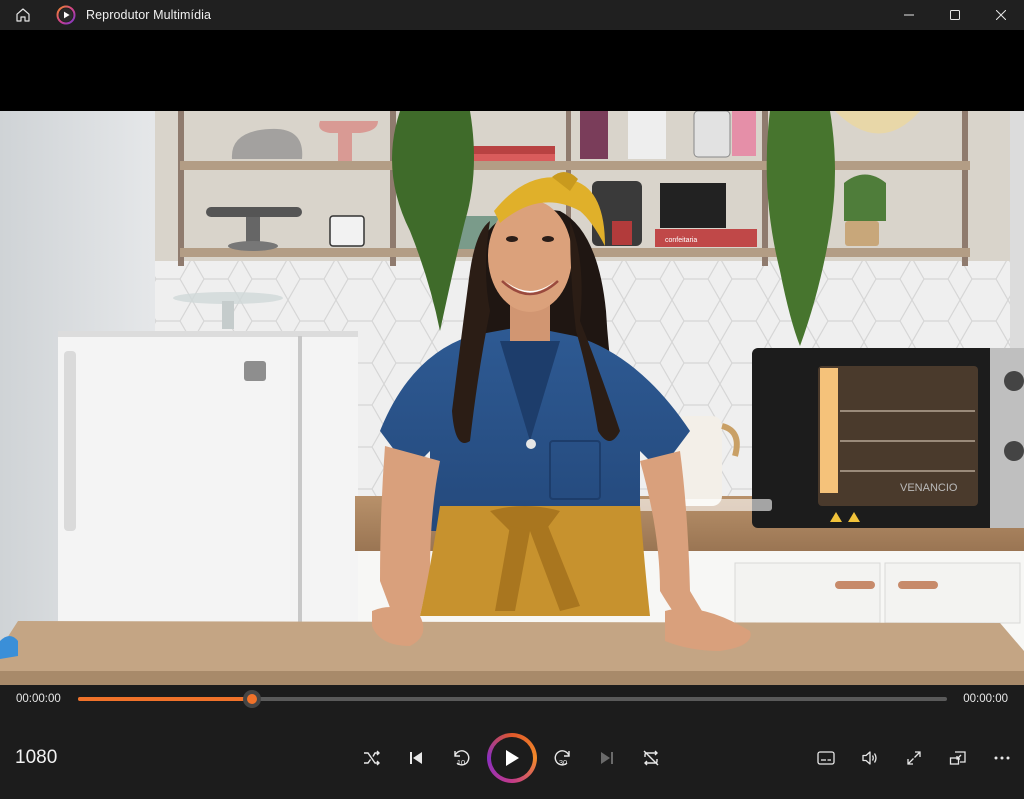 The height and width of the screenshot is (799, 1024). I want to click on svg-text: 10, so click(461, 762).